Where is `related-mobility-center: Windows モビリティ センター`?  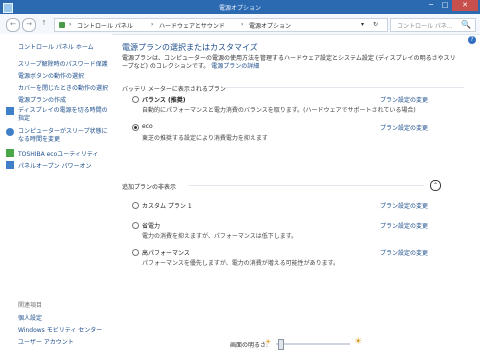
related-mobility-center: Windows モビリティ センター is located at coordinates (60, 329).